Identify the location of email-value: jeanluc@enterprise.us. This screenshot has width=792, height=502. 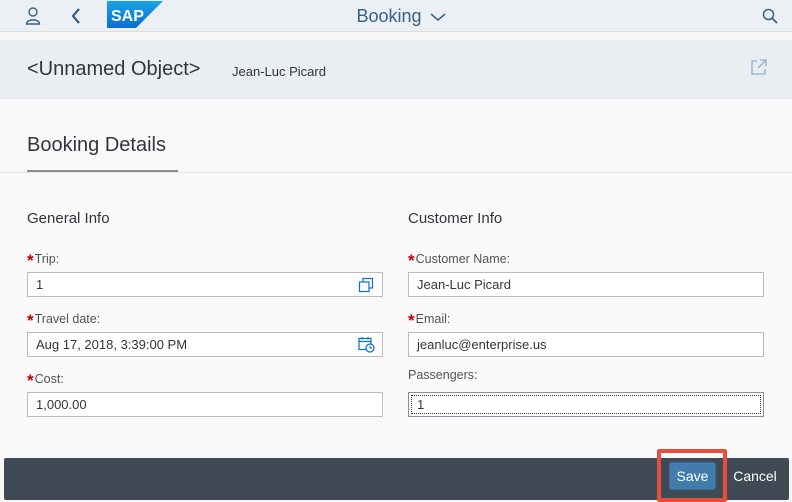
(482, 344).